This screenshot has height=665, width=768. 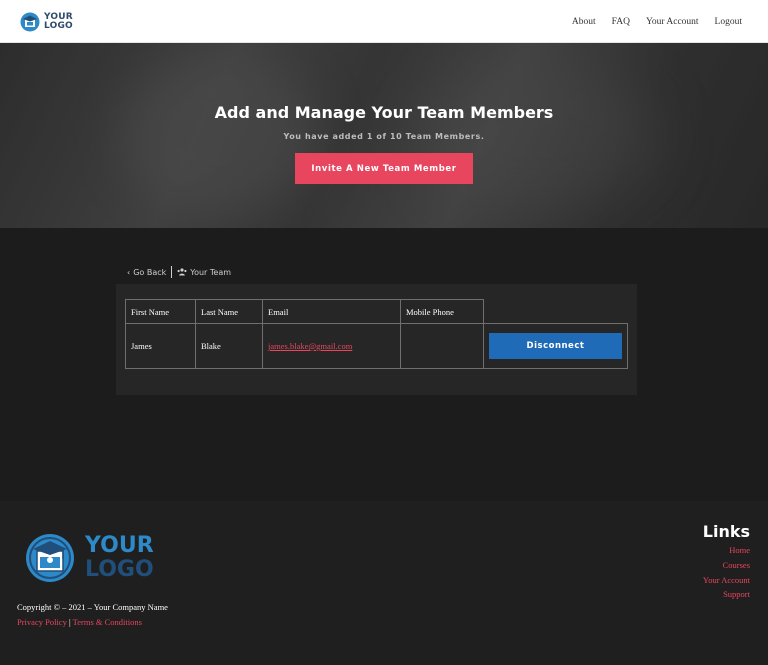 What do you see at coordinates (119, 569) in the screenshot?
I see `footer-logo-line2: LOGO` at bounding box center [119, 569].